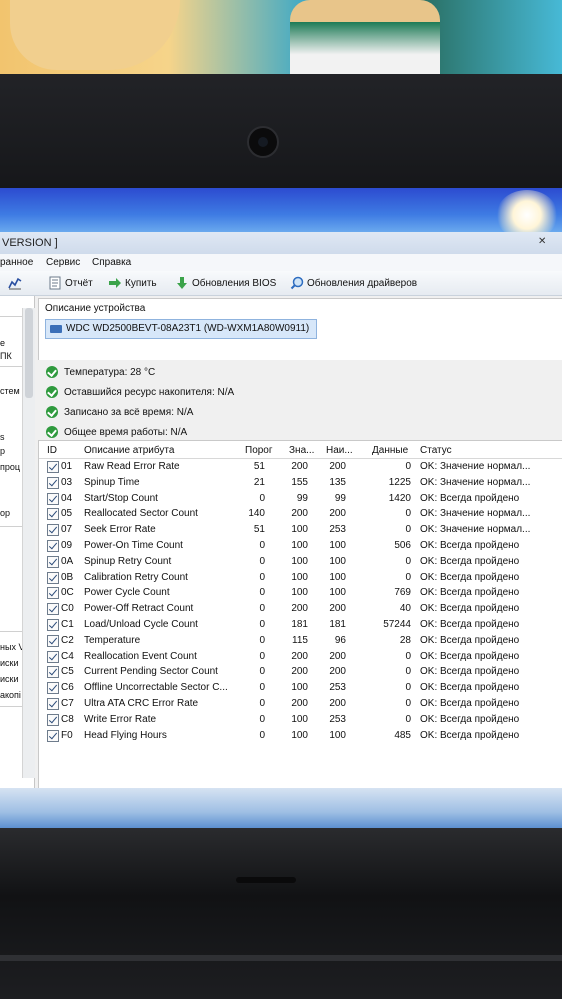 The image size is (562, 999). Describe the element at coordinates (281, 39) in the screenshot. I see `wallpaper-above-monitor` at that location.